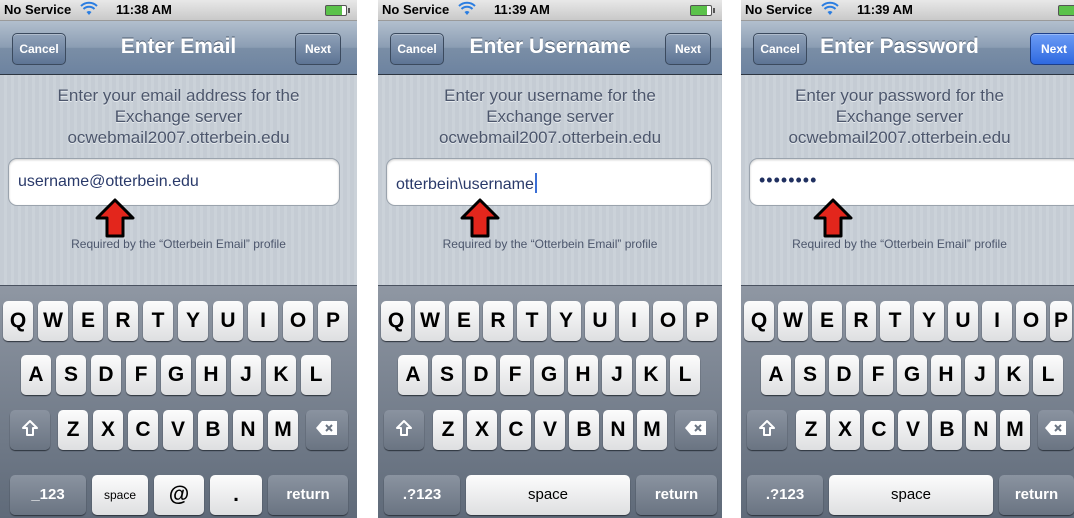 This screenshot has width=1074, height=518. Describe the element at coordinates (174, 182) in the screenshot. I see `email-field: username@otterbein.edu` at that location.